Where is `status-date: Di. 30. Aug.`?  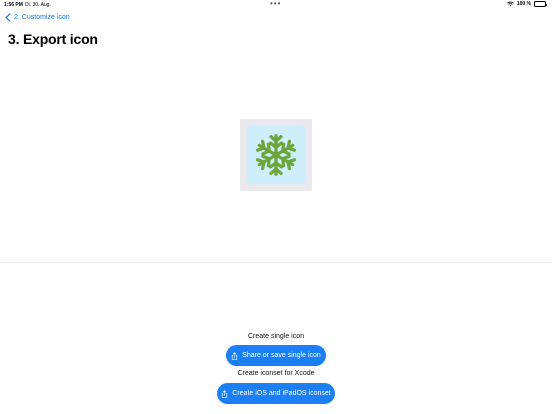 status-date: Di. 30. Aug. is located at coordinates (38, 5).